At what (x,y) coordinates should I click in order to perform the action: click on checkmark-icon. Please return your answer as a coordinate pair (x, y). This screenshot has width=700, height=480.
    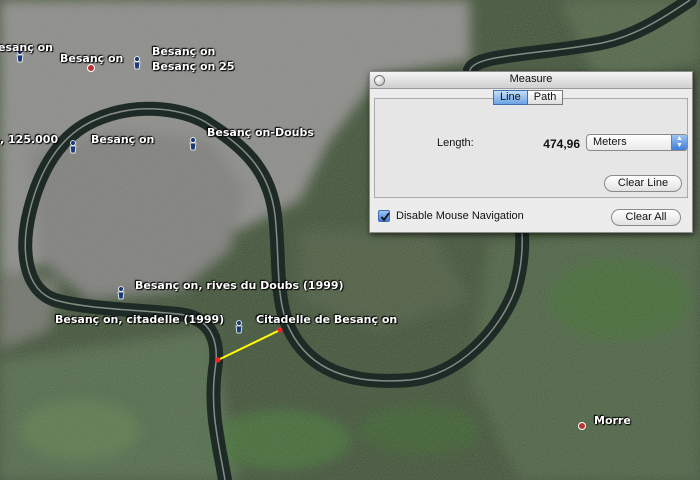
    Looking at the image, I should click on (385, 217).